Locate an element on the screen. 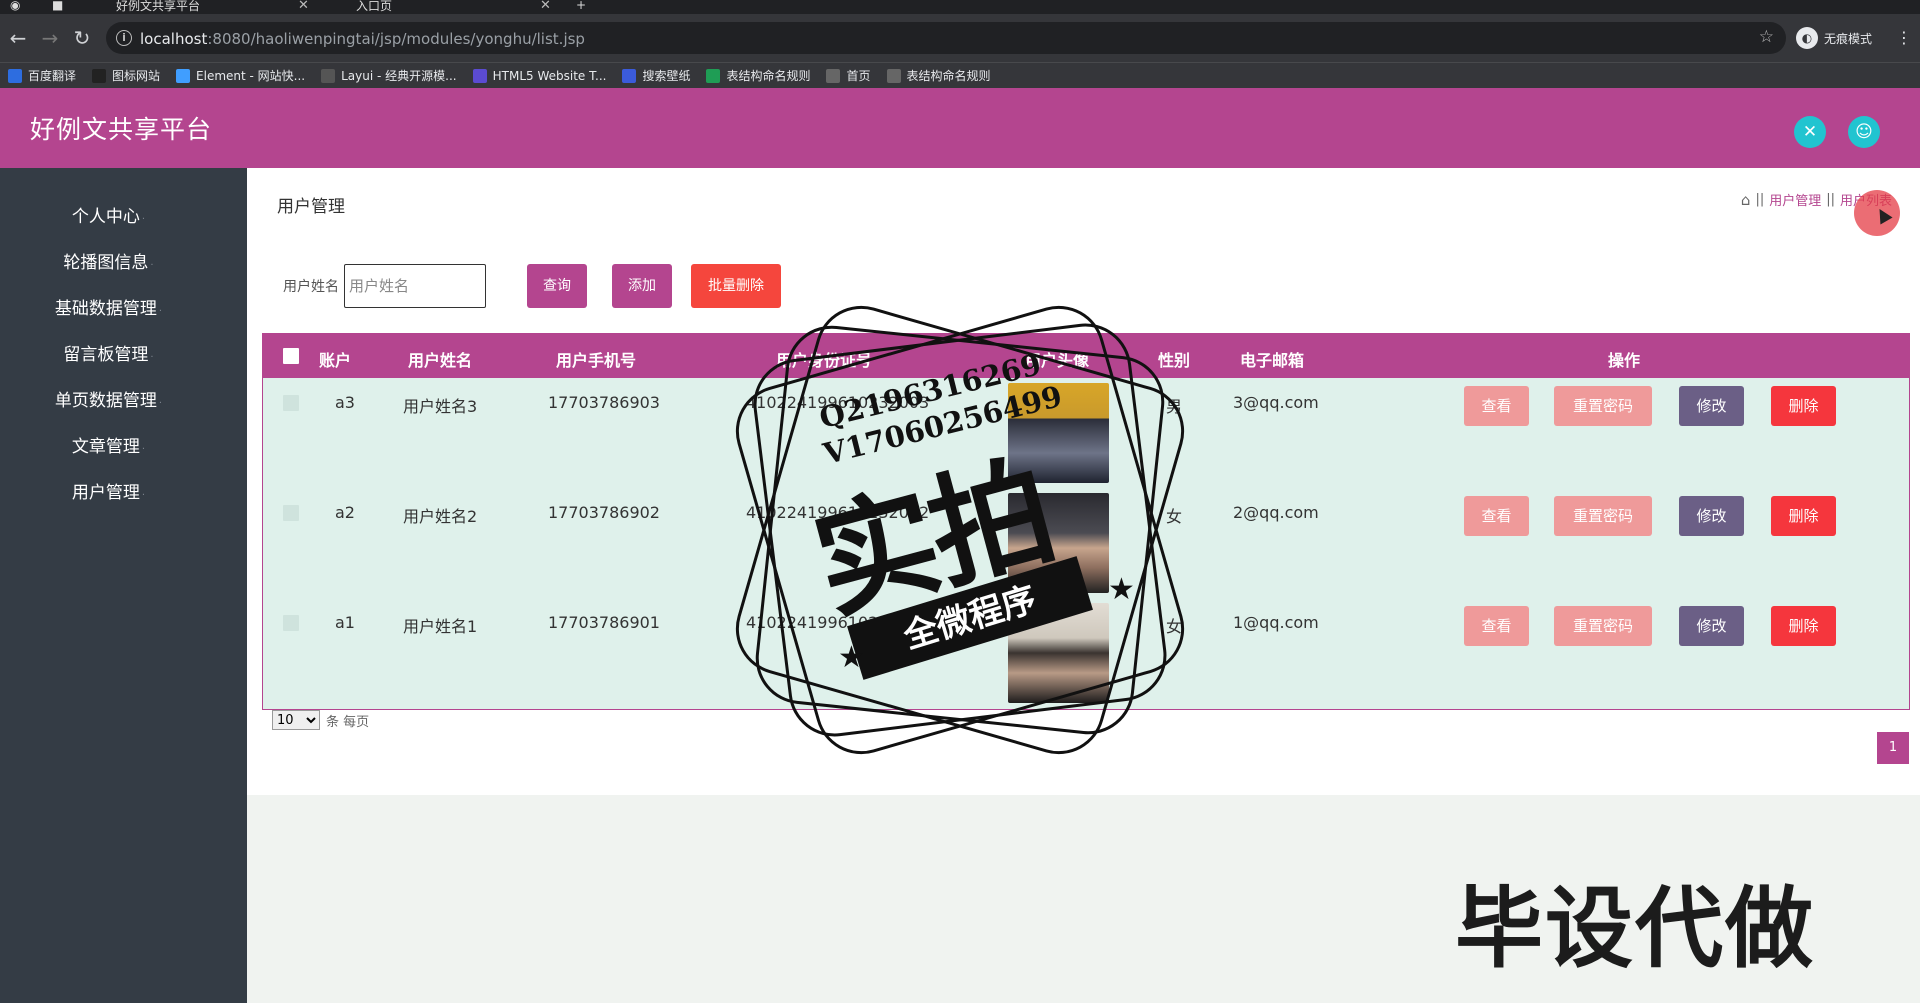  bookmark-label: 图标网站 is located at coordinates (136, 76).